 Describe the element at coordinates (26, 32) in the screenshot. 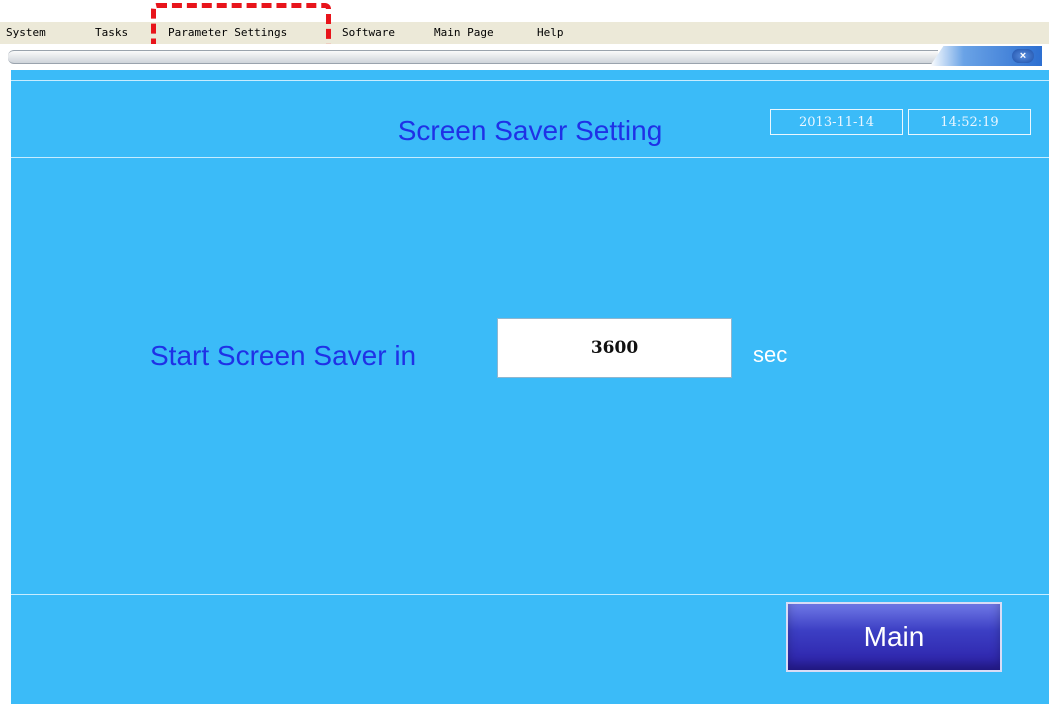

I see `menu-system: System` at that location.